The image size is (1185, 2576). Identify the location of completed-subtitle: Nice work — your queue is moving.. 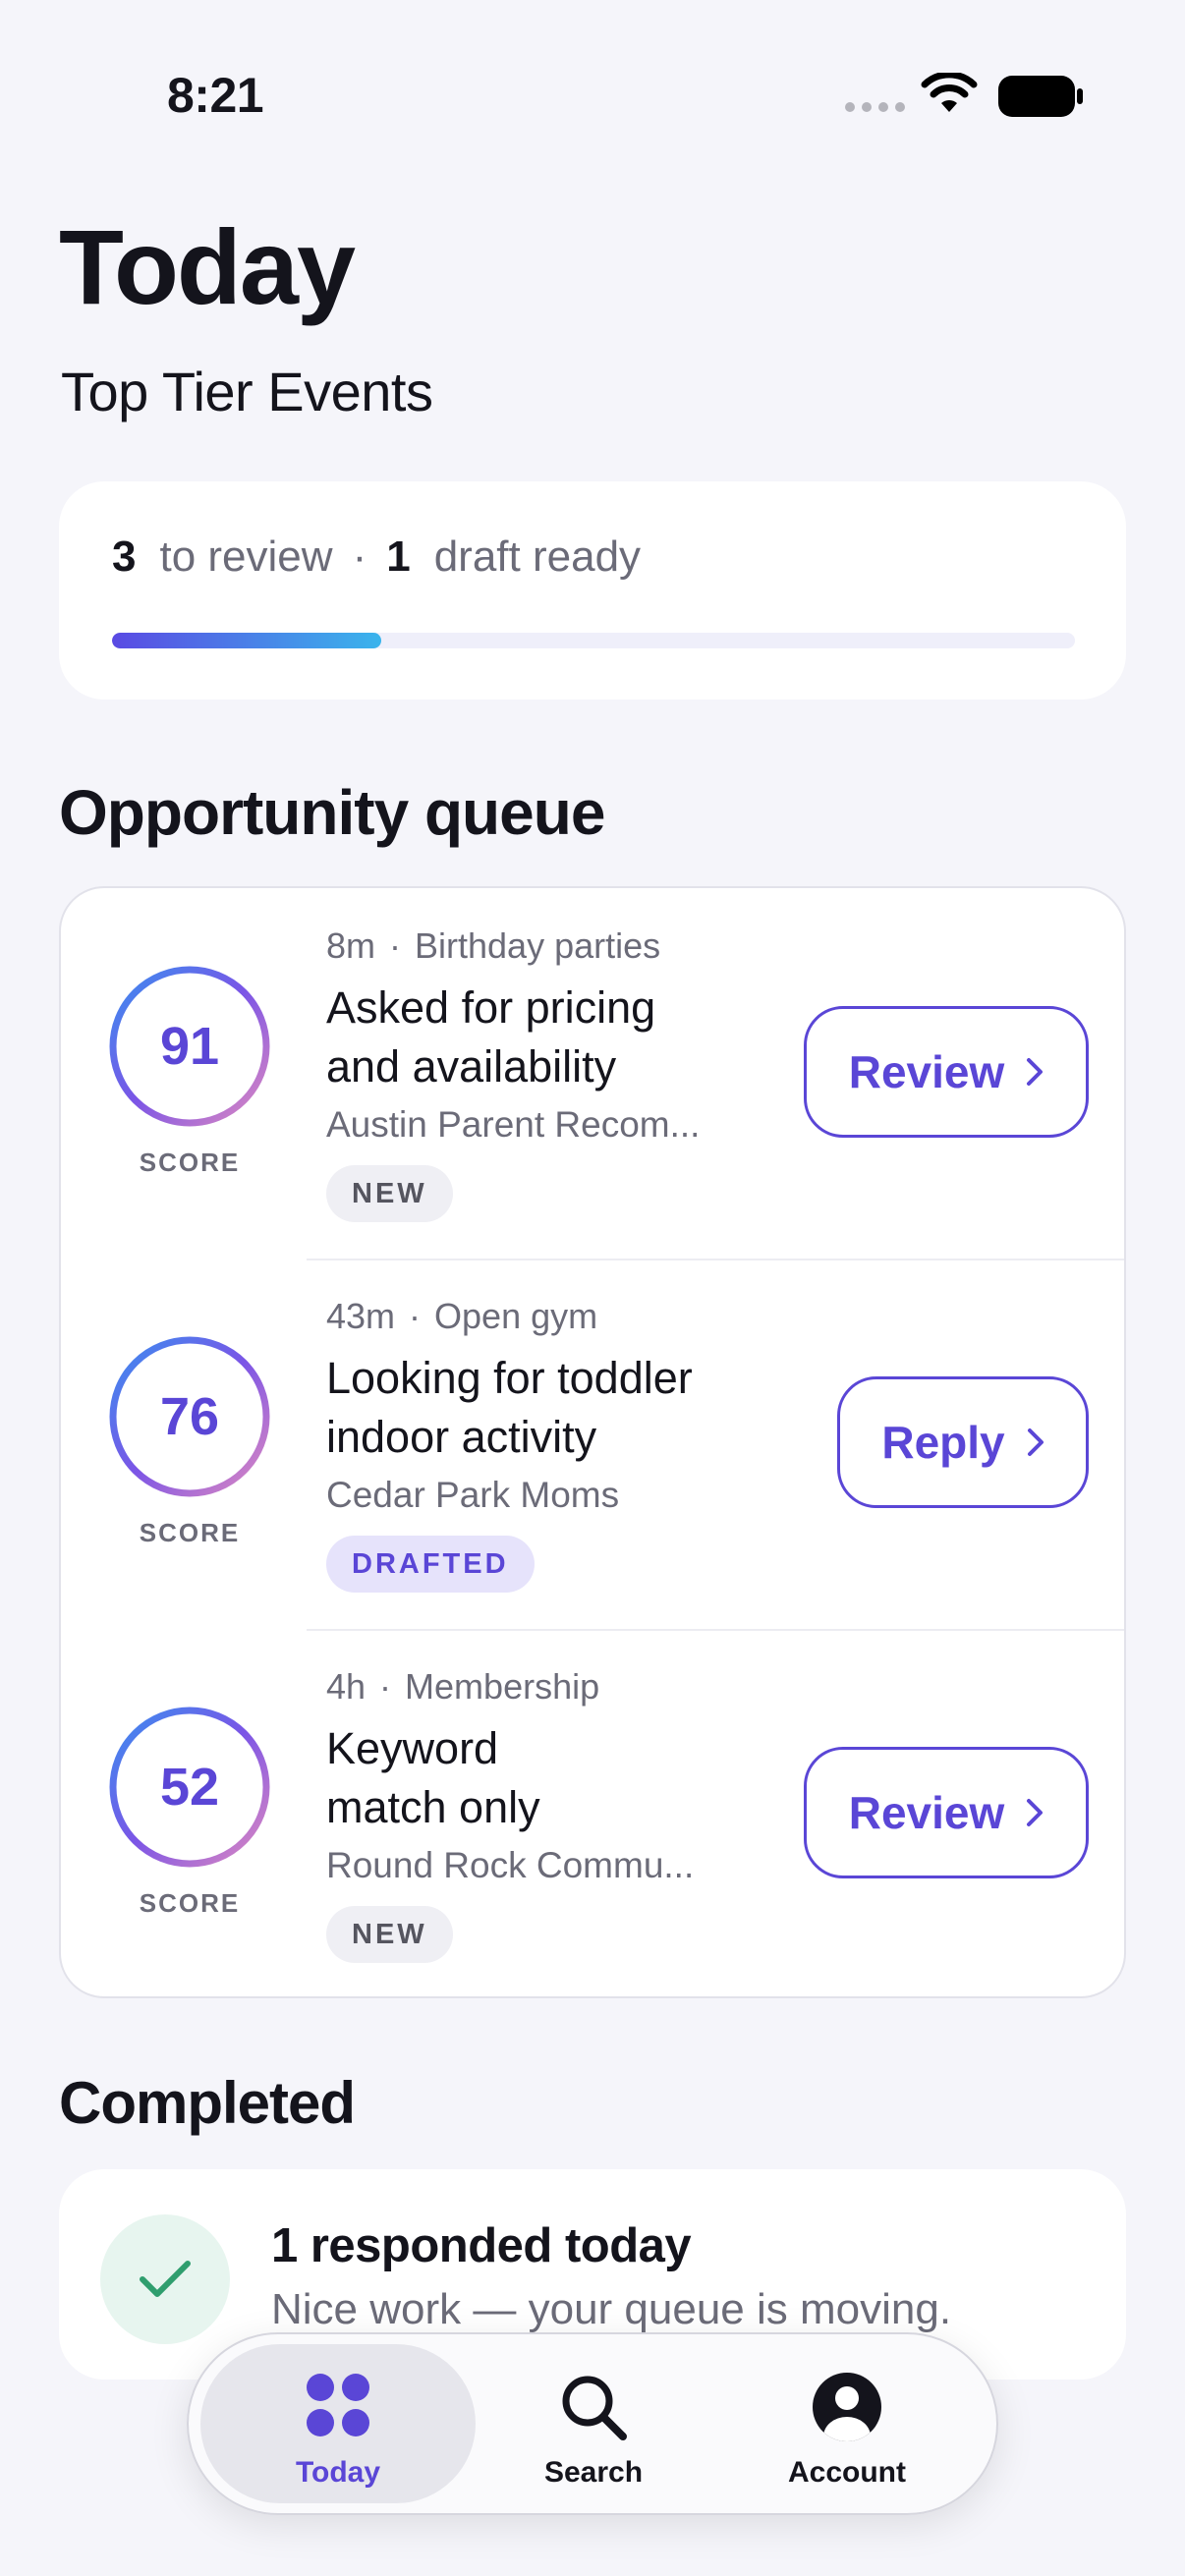
(612, 2309).